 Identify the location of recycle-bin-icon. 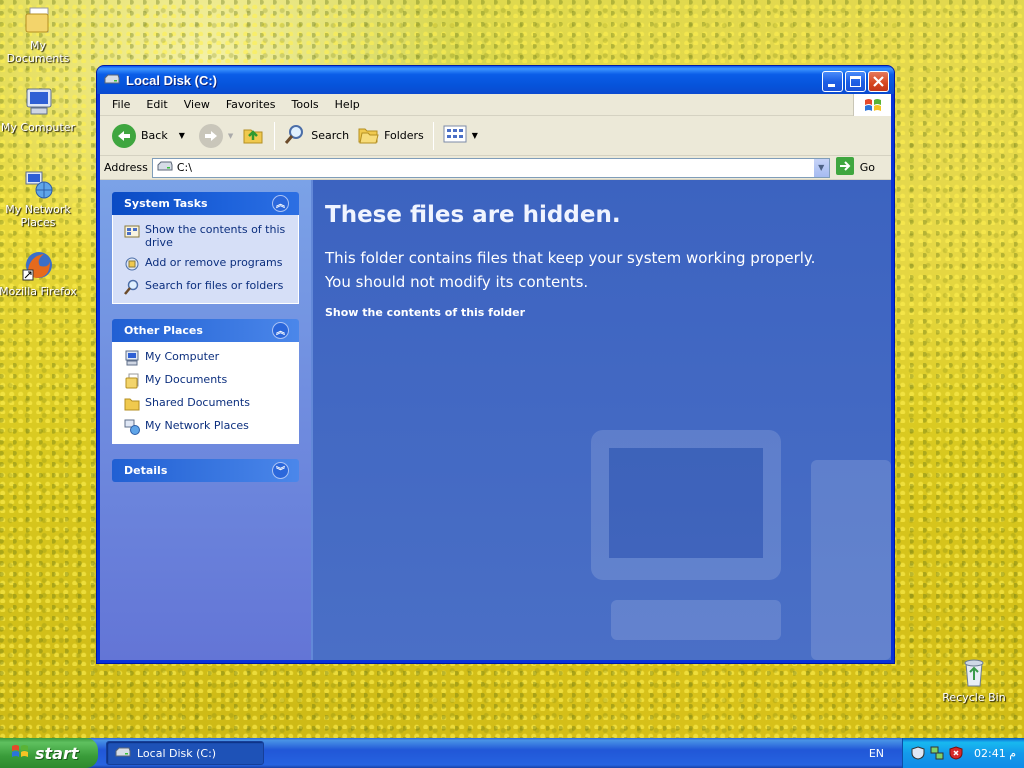
(974, 672).